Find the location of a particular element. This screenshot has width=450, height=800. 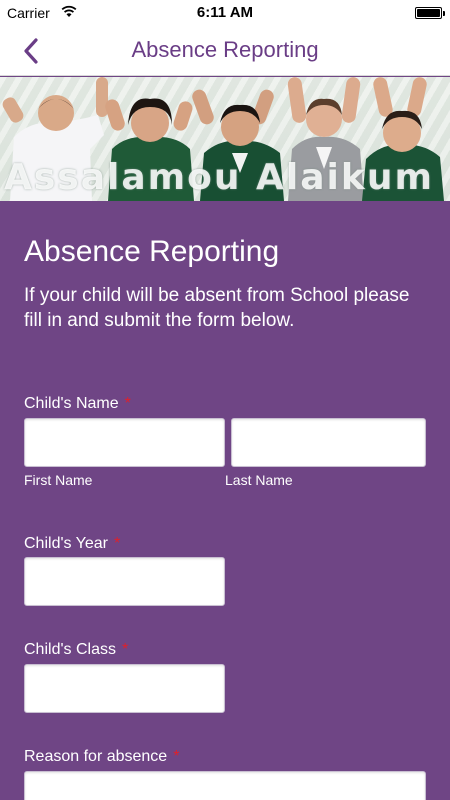

nav-bar: Absence Reporting is located at coordinates (225, 51).